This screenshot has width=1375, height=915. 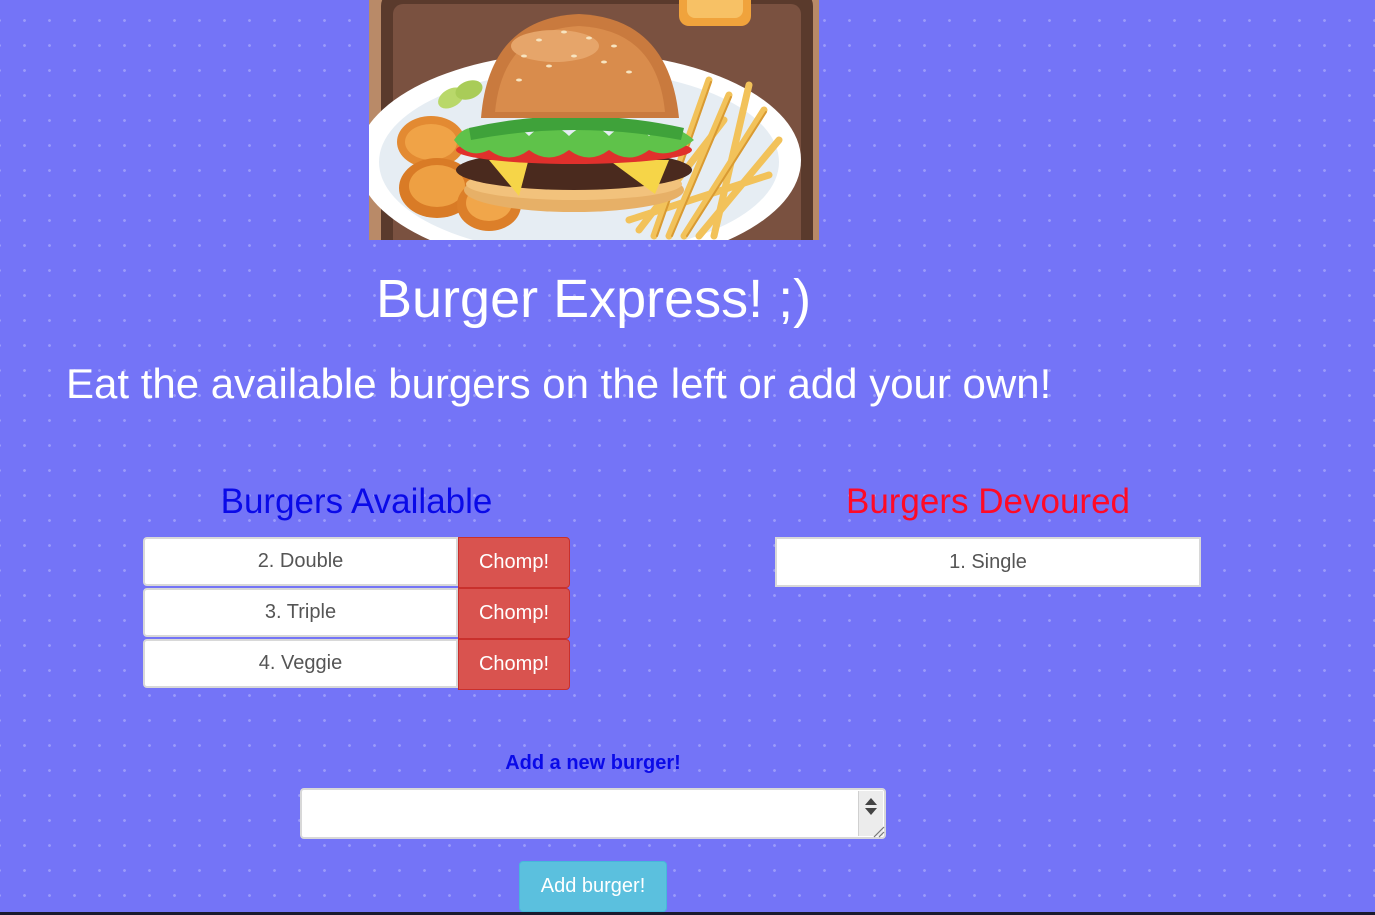 I want to click on burger-name: 2. Double, so click(x=300, y=561).